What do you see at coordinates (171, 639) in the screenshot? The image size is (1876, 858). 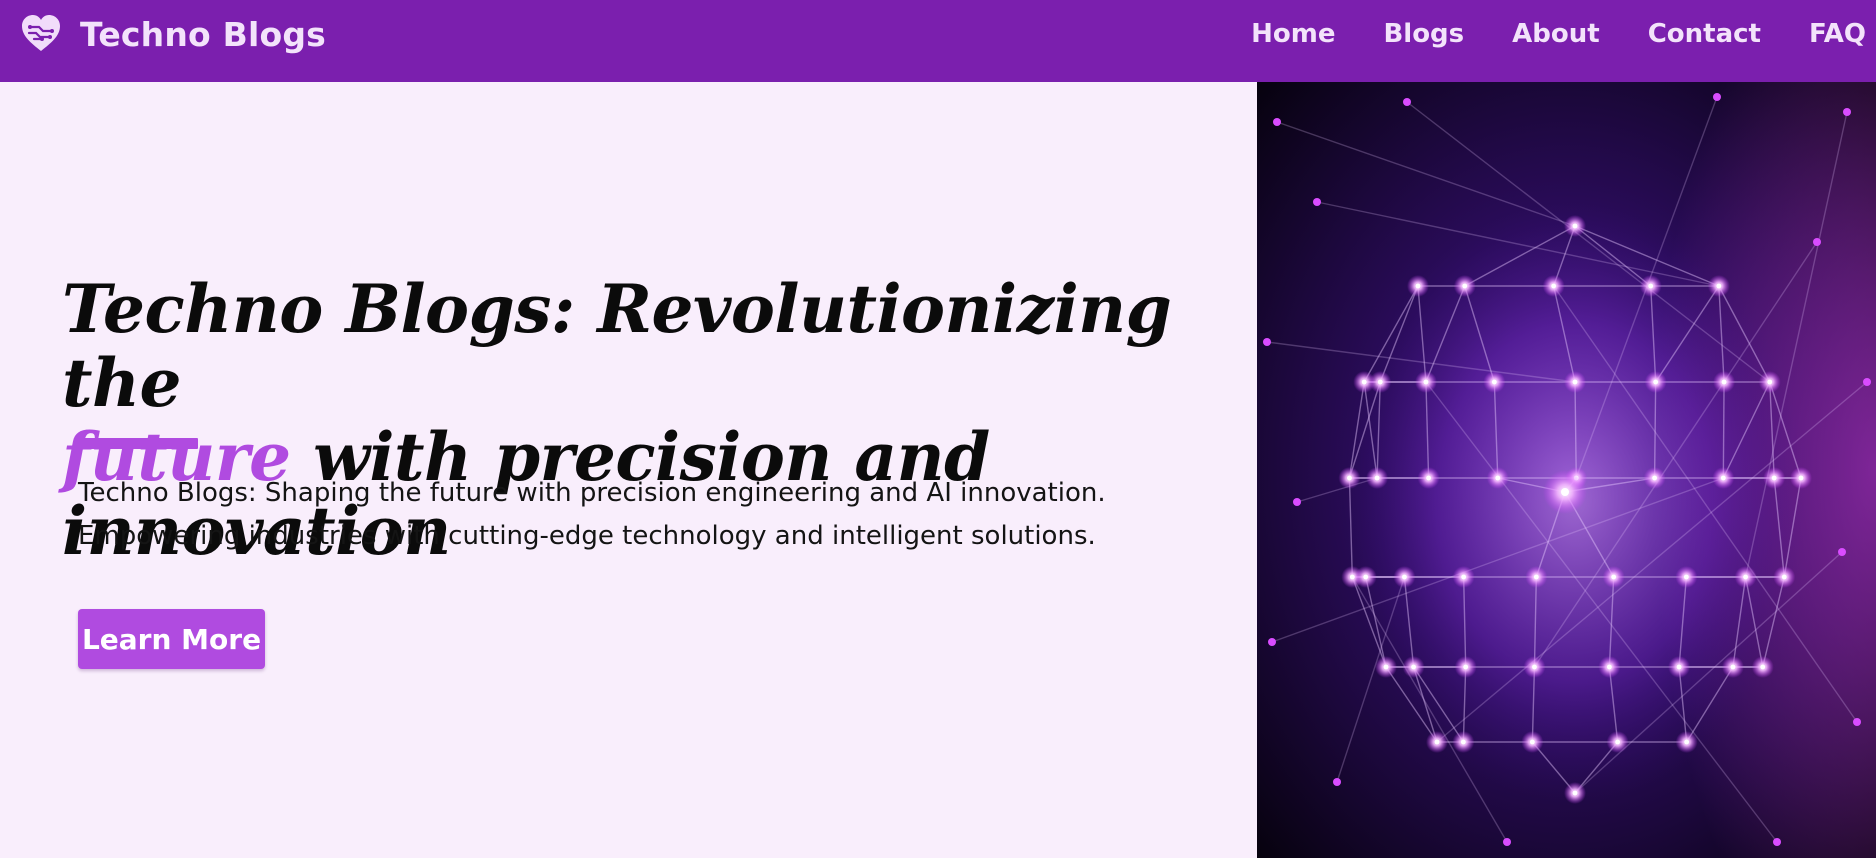 I see `learn-more-button: Learn More` at bounding box center [171, 639].